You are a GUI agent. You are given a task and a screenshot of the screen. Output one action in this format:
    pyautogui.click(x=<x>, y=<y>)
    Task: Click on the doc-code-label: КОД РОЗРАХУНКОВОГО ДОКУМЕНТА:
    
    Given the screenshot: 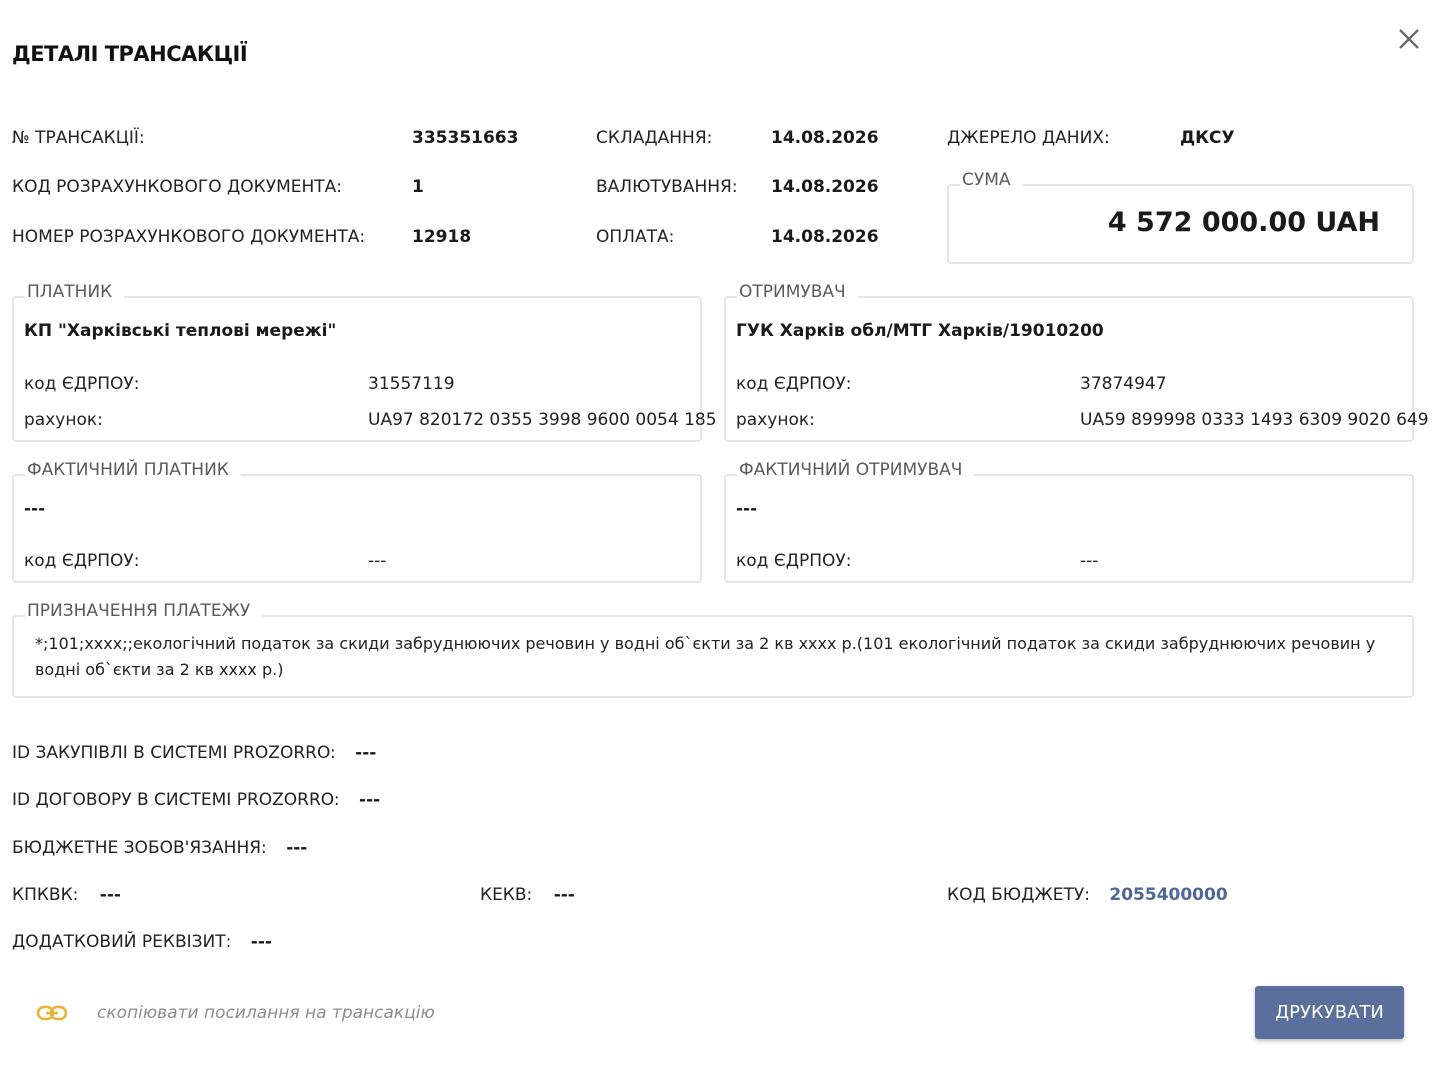 What is the action you would take?
    pyautogui.click(x=177, y=187)
    